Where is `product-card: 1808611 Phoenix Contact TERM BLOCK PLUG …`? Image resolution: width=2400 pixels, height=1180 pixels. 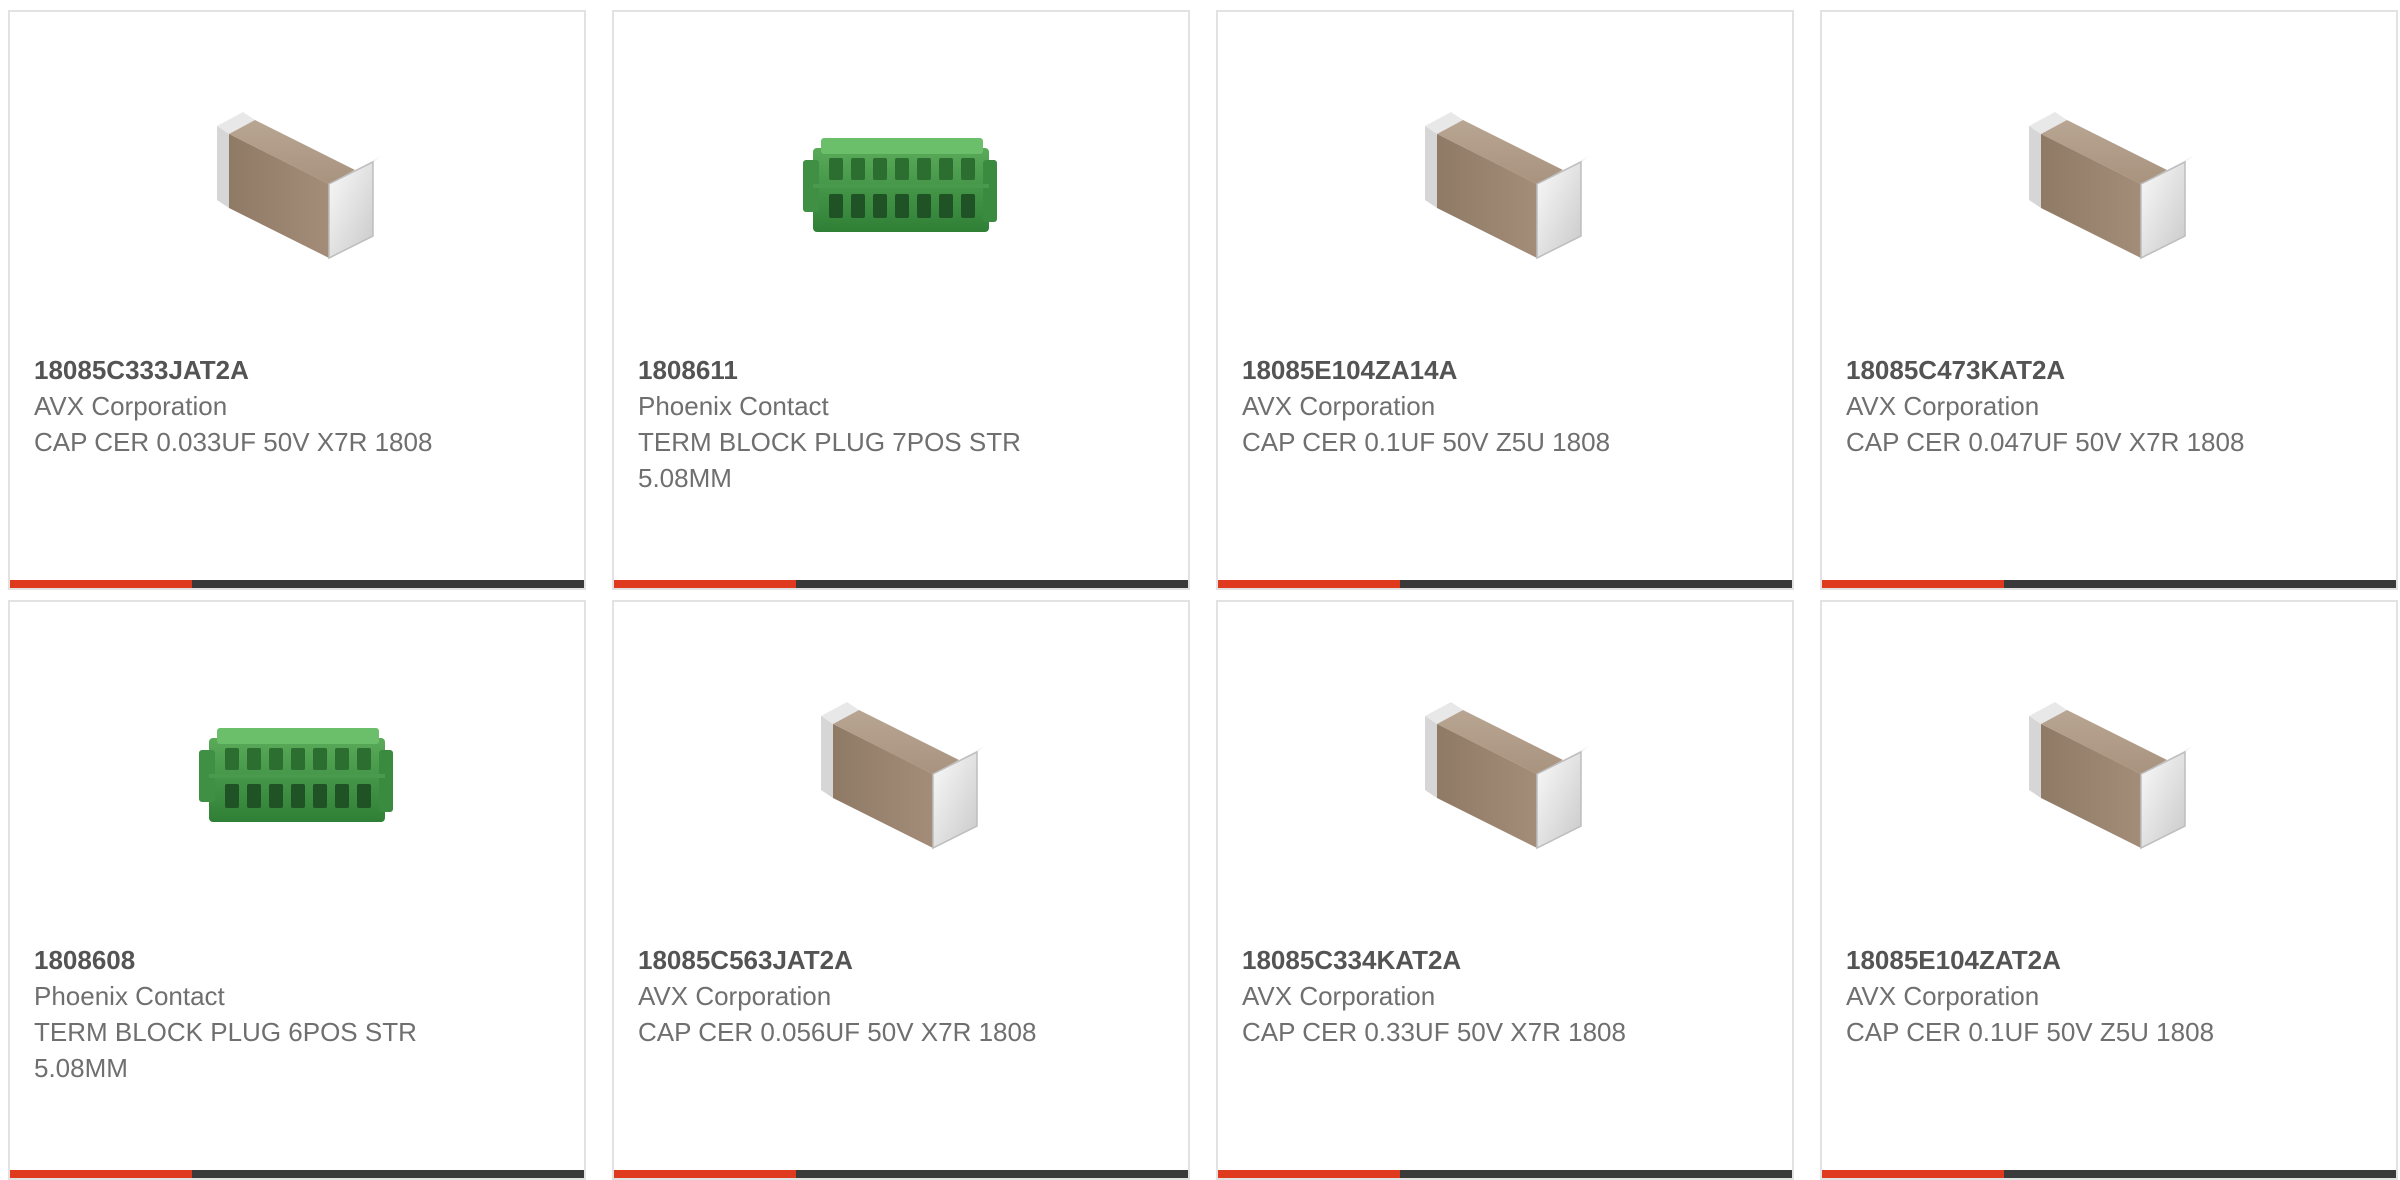
product-card: 1808611 Phoenix Contact TERM BLOCK PLUG … is located at coordinates (901, 300).